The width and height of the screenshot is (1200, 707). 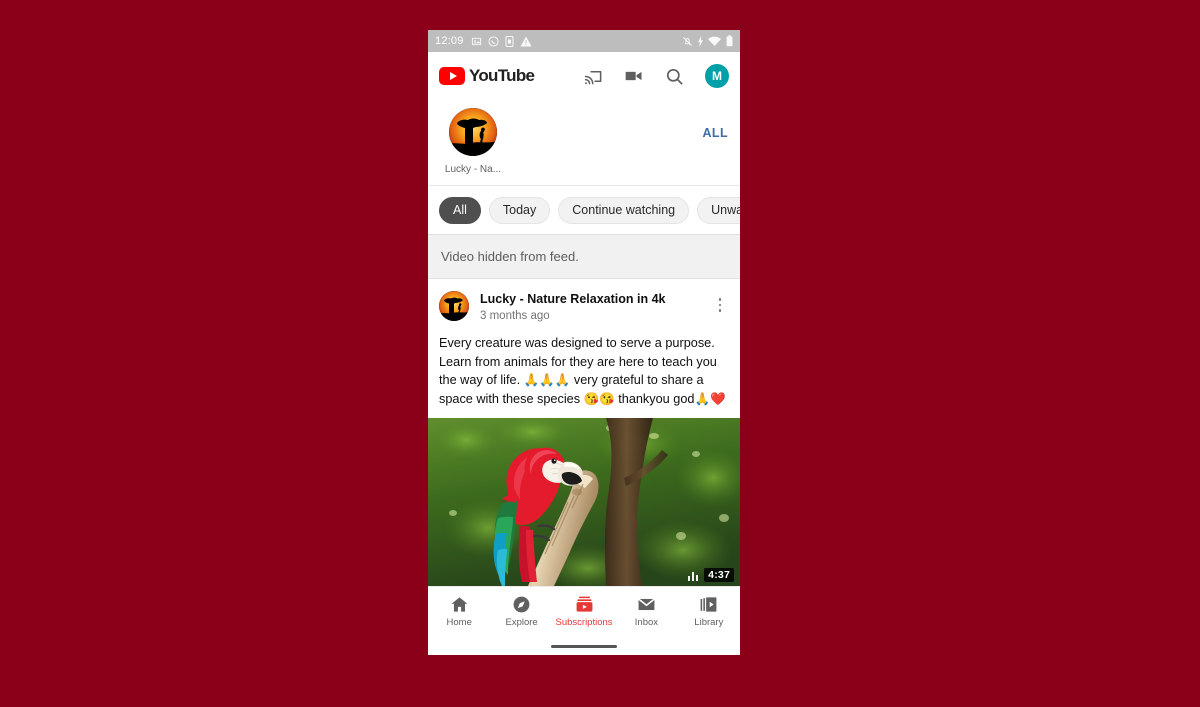 I want to click on post-body-part3: thankyou god, so click(x=654, y=398).